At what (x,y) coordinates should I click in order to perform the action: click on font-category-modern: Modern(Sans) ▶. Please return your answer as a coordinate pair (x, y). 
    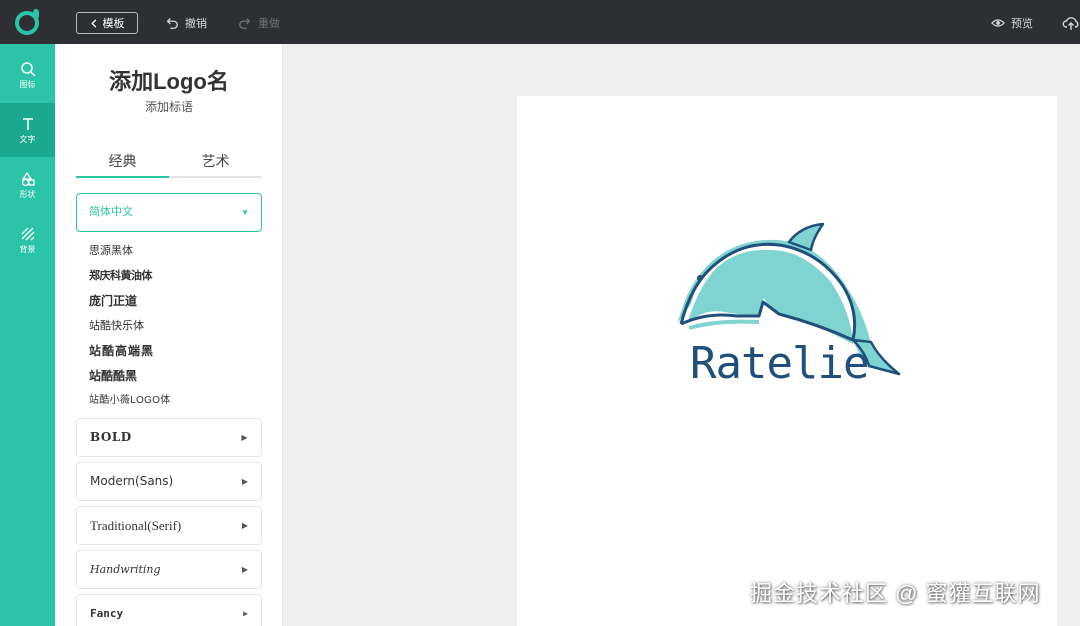
    Looking at the image, I should click on (169, 481).